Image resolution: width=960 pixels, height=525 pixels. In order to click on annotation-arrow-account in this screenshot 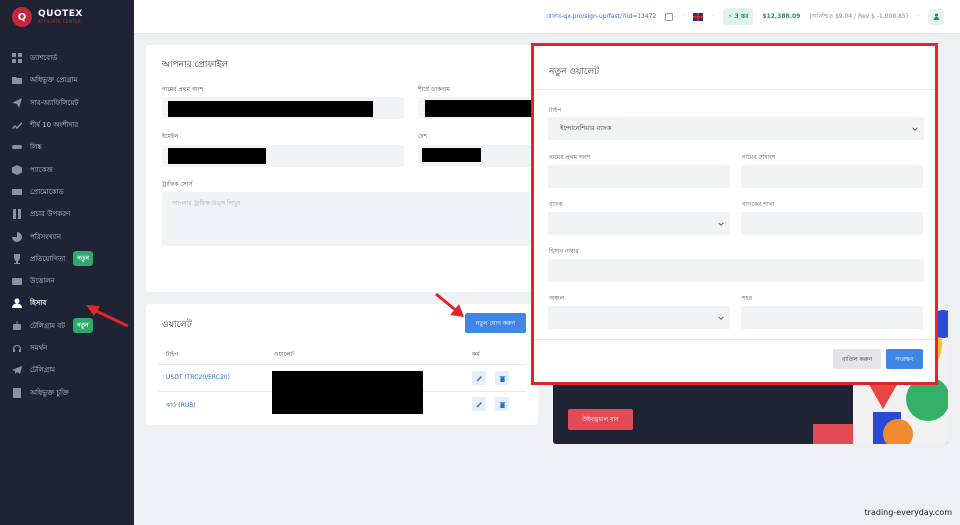, I will do `click(107, 316)`.